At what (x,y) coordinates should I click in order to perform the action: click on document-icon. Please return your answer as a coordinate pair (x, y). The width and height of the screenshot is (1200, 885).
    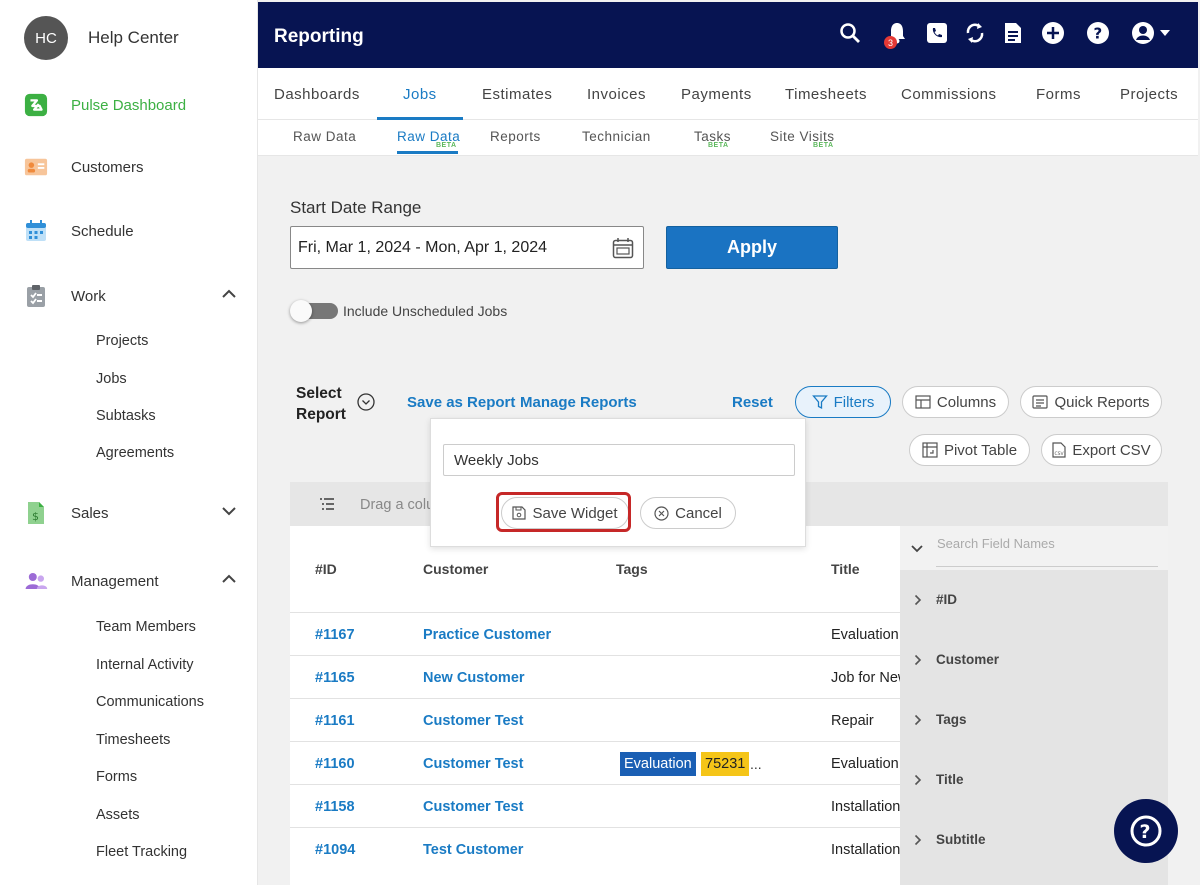
    Looking at the image, I should click on (1013, 33).